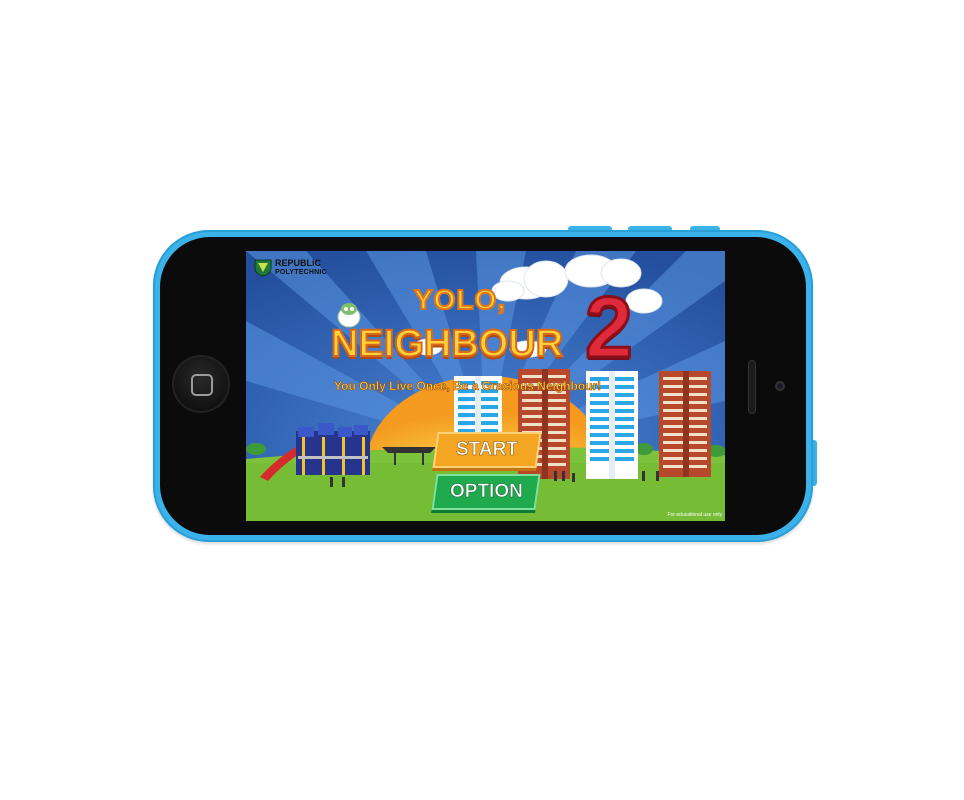 The width and height of the screenshot is (964, 800). Describe the element at coordinates (263, 268) in the screenshot. I see `shield-logo-icon` at that location.